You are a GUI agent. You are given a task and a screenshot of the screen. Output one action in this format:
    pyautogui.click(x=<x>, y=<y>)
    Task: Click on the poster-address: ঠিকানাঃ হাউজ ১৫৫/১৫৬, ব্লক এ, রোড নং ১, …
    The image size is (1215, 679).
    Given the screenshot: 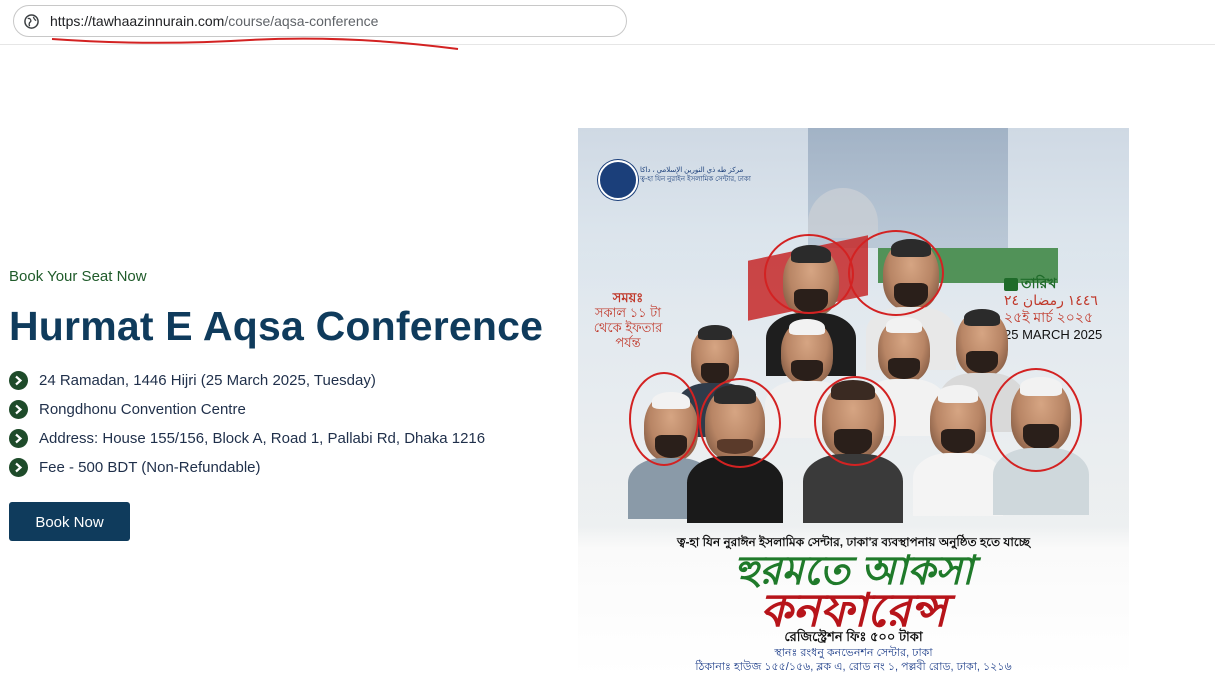 What is the action you would take?
    pyautogui.click(x=853, y=667)
    